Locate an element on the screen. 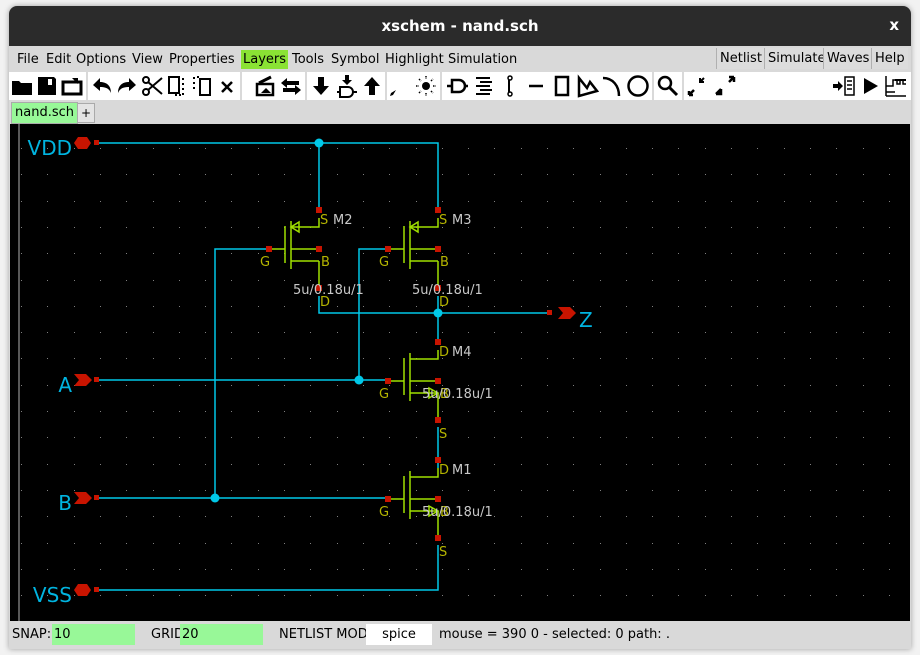  netlist-icon is located at coordinates (844, 86).